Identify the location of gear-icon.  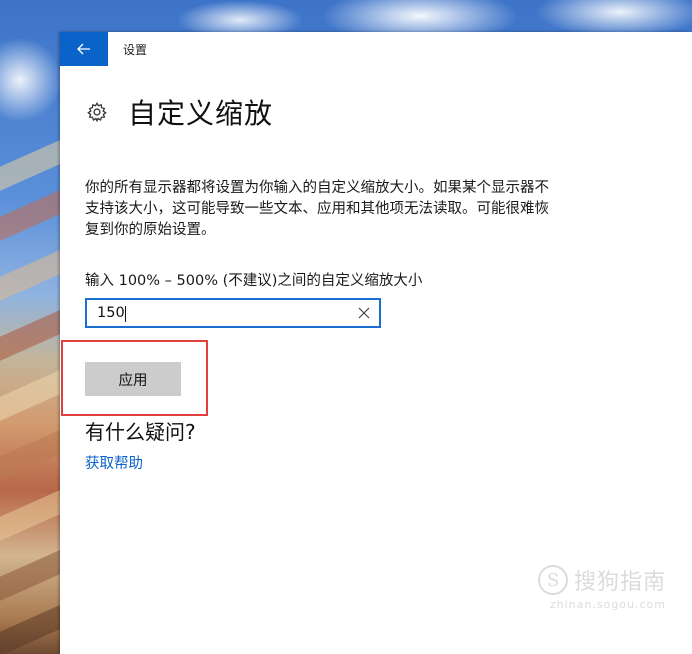
(97, 112).